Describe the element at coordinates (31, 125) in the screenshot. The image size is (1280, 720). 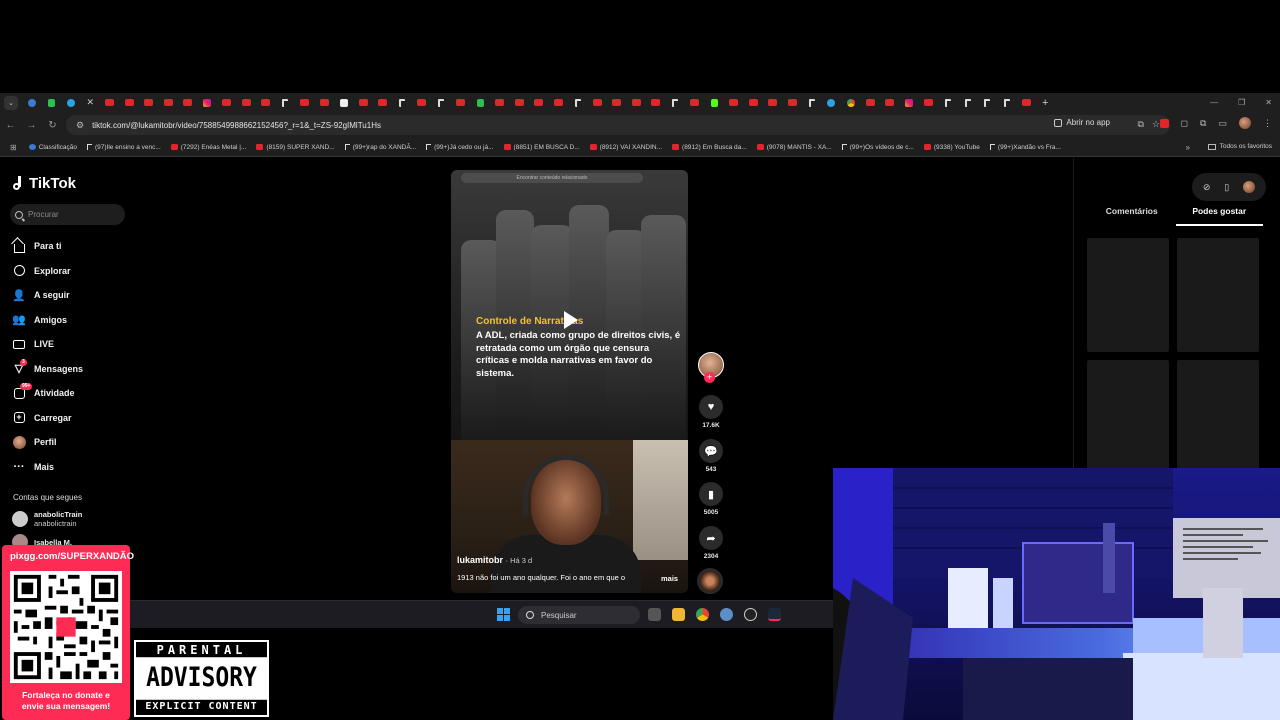
I see `forward-icon: →` at that location.